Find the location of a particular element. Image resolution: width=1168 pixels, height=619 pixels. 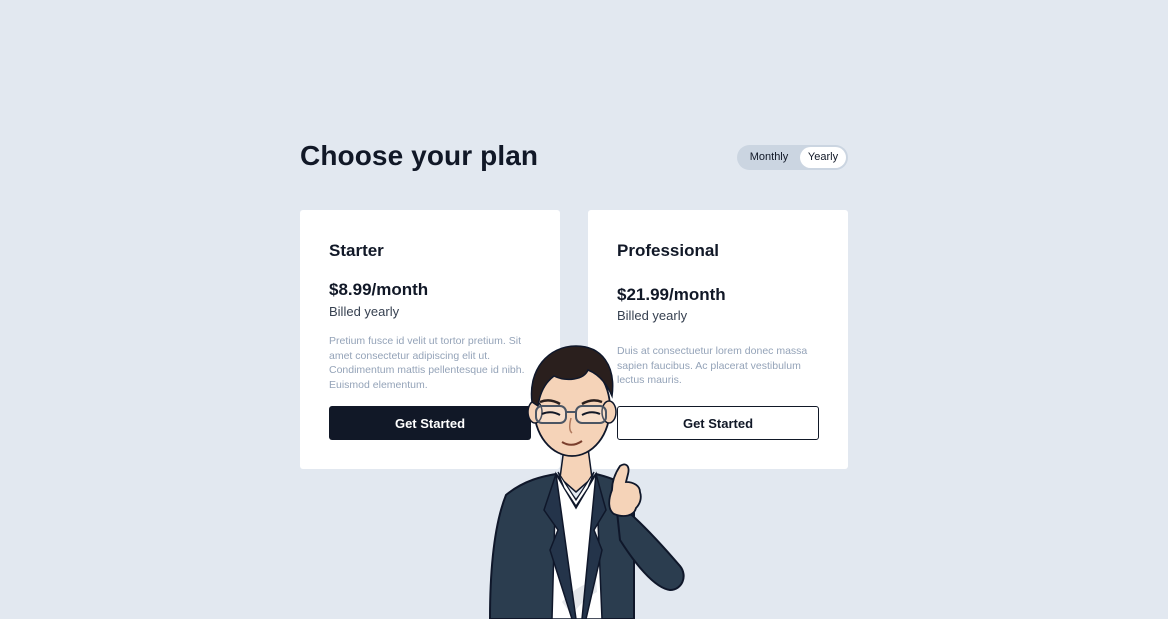

toggle-monthly: Monthly is located at coordinates (768, 157).